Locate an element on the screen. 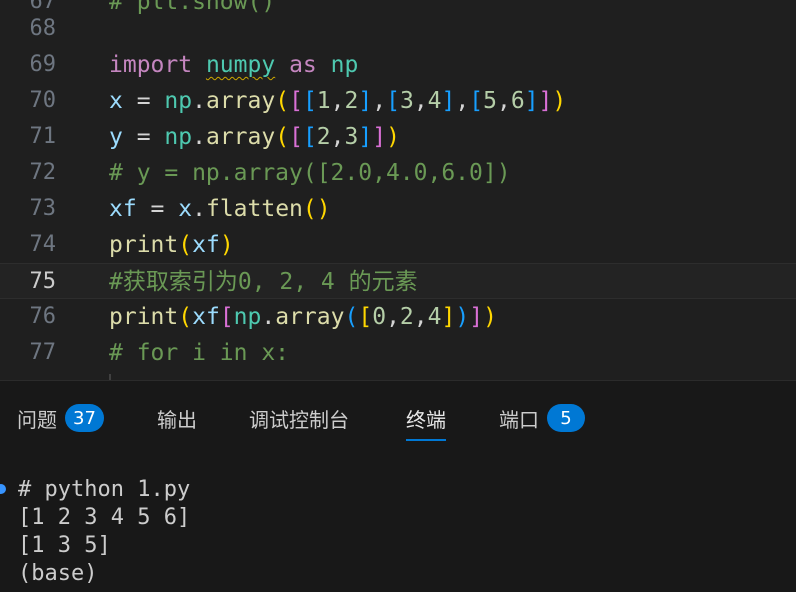 This screenshot has width=796, height=592. method: flatten is located at coordinates (254, 209).